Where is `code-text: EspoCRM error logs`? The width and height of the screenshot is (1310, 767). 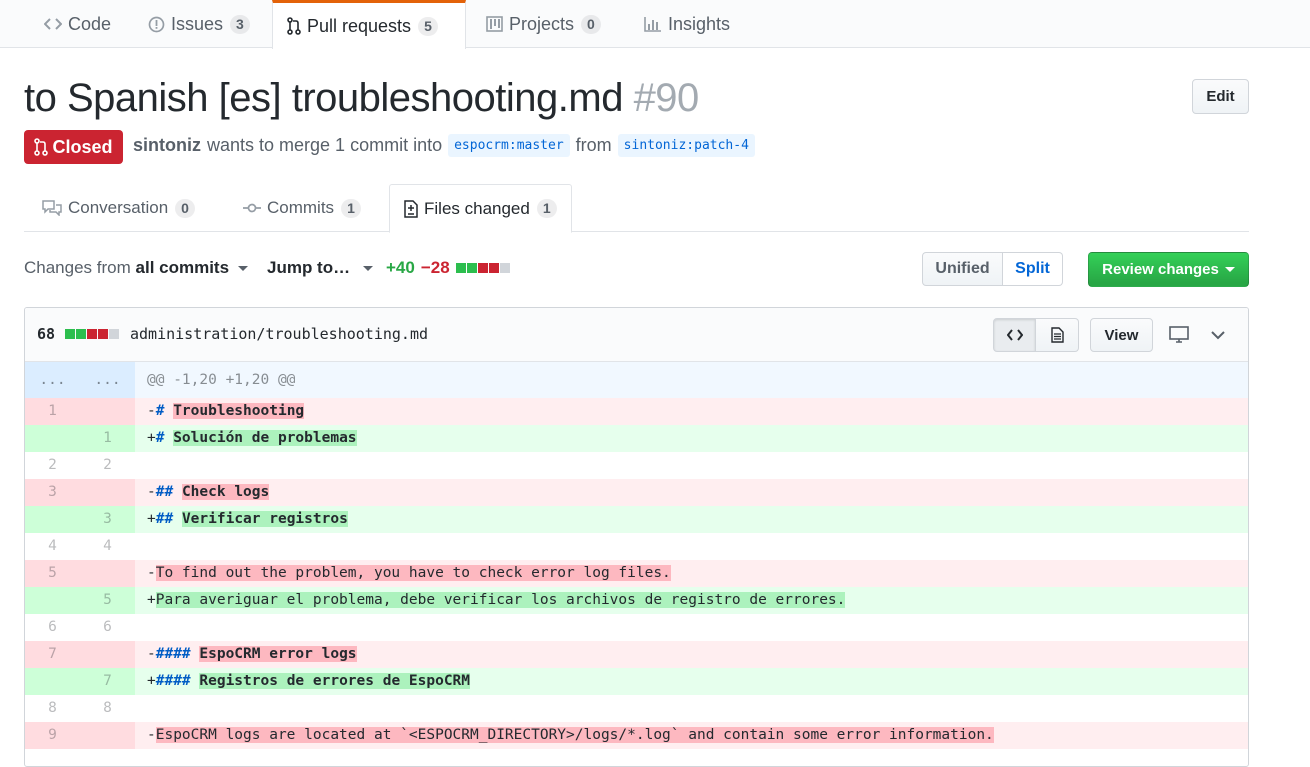 code-text: EspoCRM error logs is located at coordinates (278, 654).